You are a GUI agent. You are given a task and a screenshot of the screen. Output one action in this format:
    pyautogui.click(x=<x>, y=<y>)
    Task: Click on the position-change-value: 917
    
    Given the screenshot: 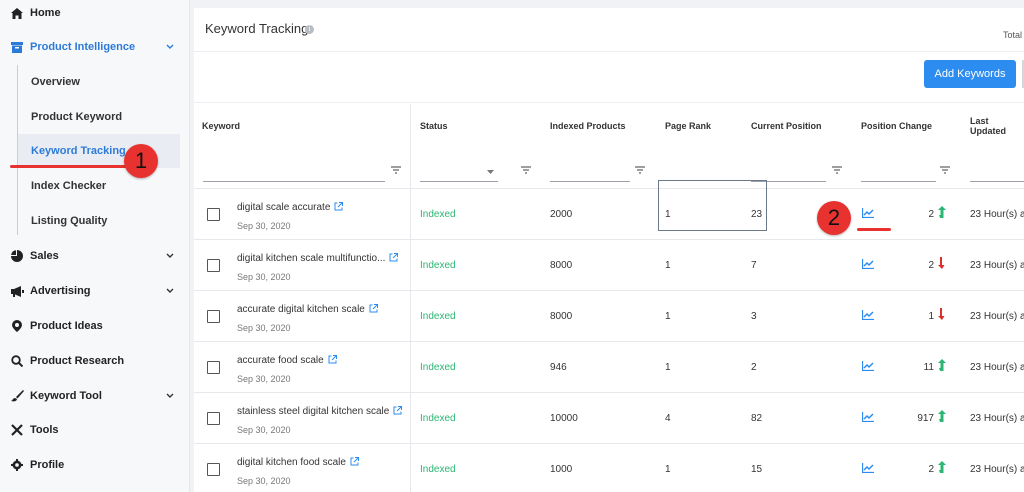 What is the action you would take?
    pyautogui.click(x=925, y=418)
    